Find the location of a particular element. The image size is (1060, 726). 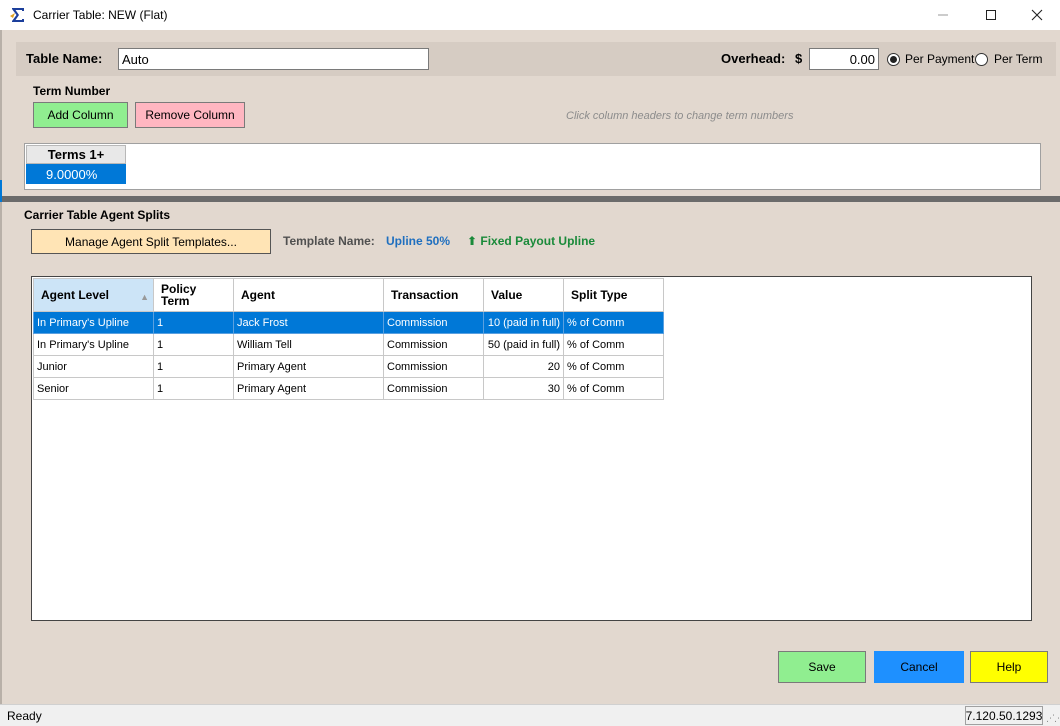

maximize-button is located at coordinates (991, 15).